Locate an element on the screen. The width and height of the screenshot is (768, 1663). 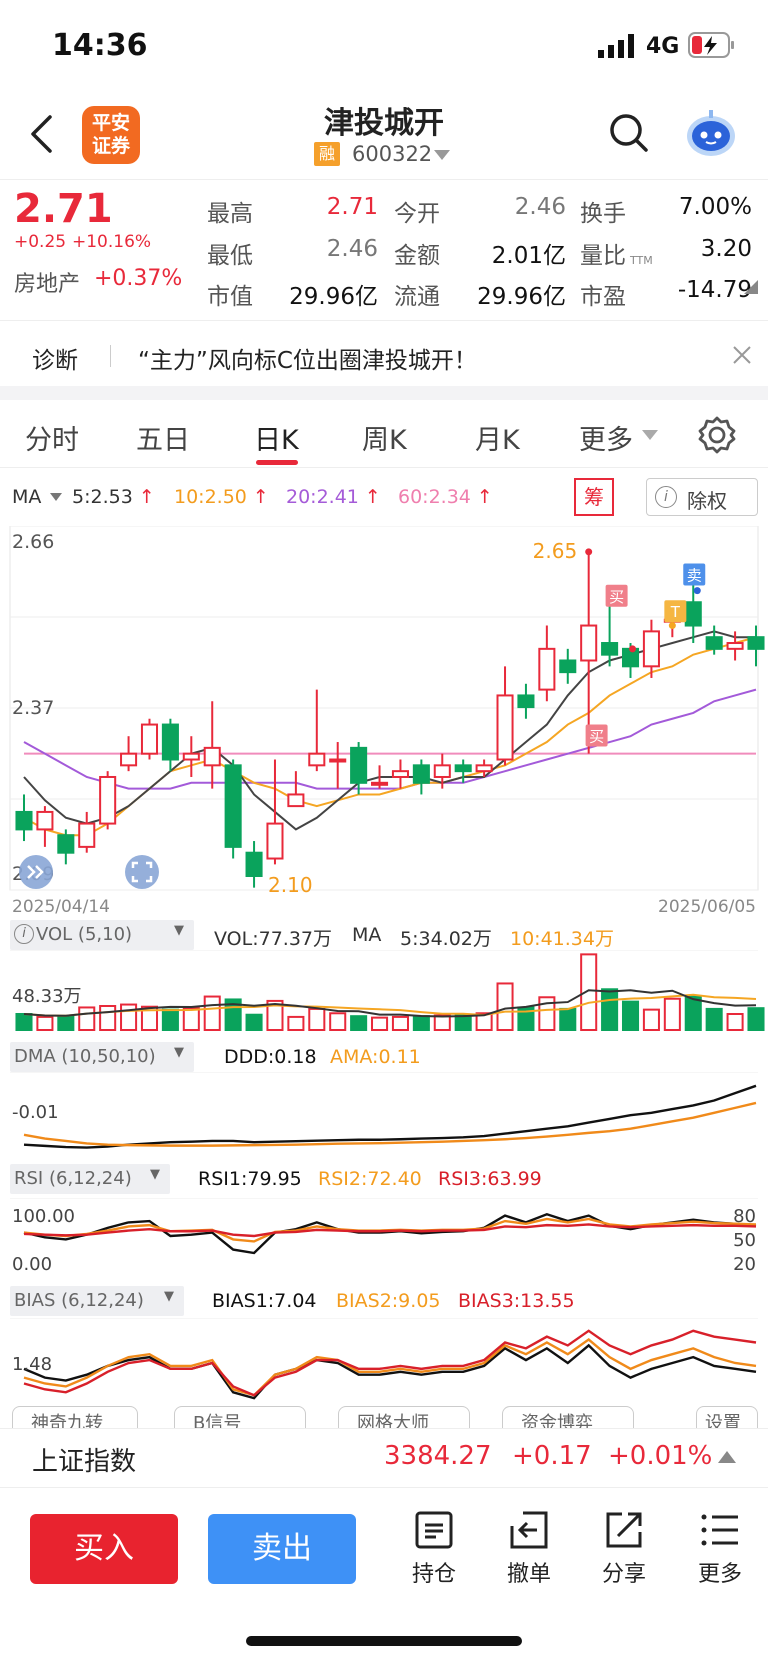
index-ticker-bar: 上证指数 3384.27 +0.17 +0.01% is located at coordinates (384, 1458).